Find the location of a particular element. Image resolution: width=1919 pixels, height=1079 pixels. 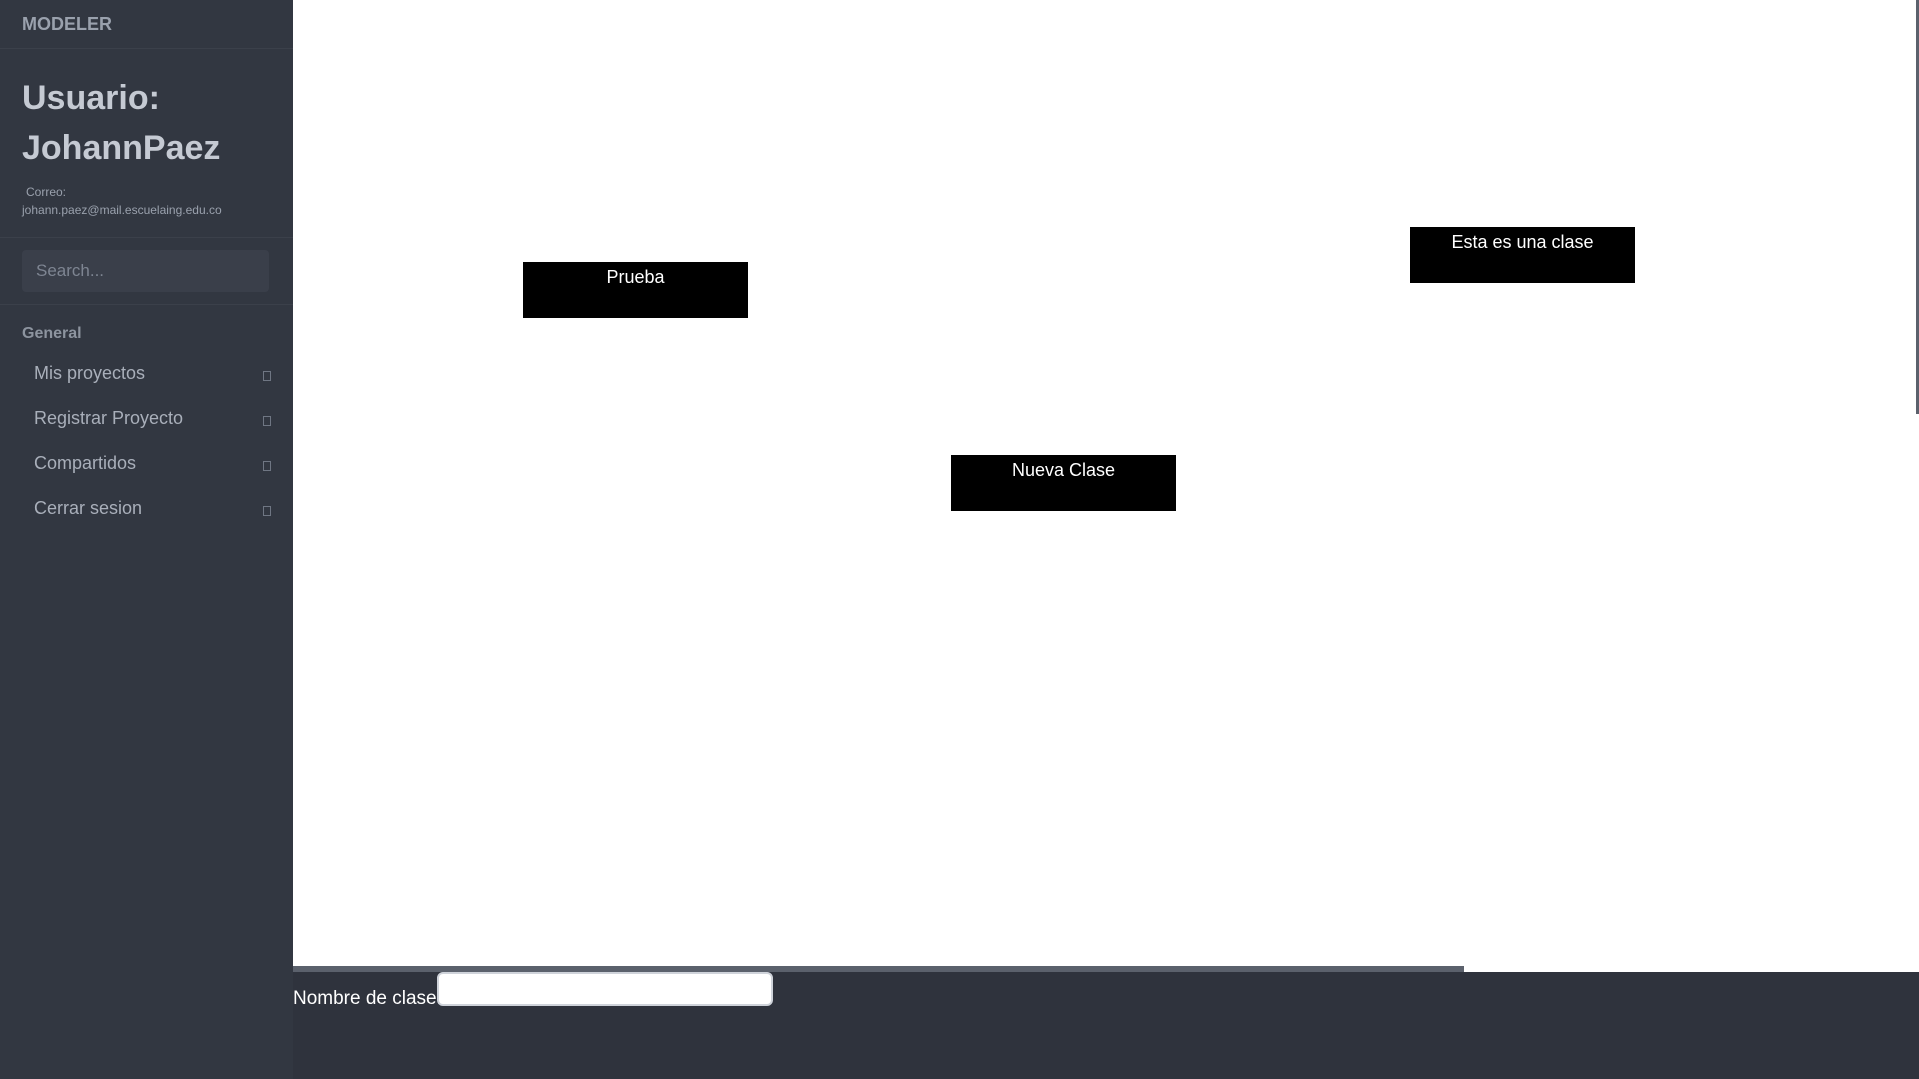

sidebar-item-compartidos: Compartidos is located at coordinates (146, 463).